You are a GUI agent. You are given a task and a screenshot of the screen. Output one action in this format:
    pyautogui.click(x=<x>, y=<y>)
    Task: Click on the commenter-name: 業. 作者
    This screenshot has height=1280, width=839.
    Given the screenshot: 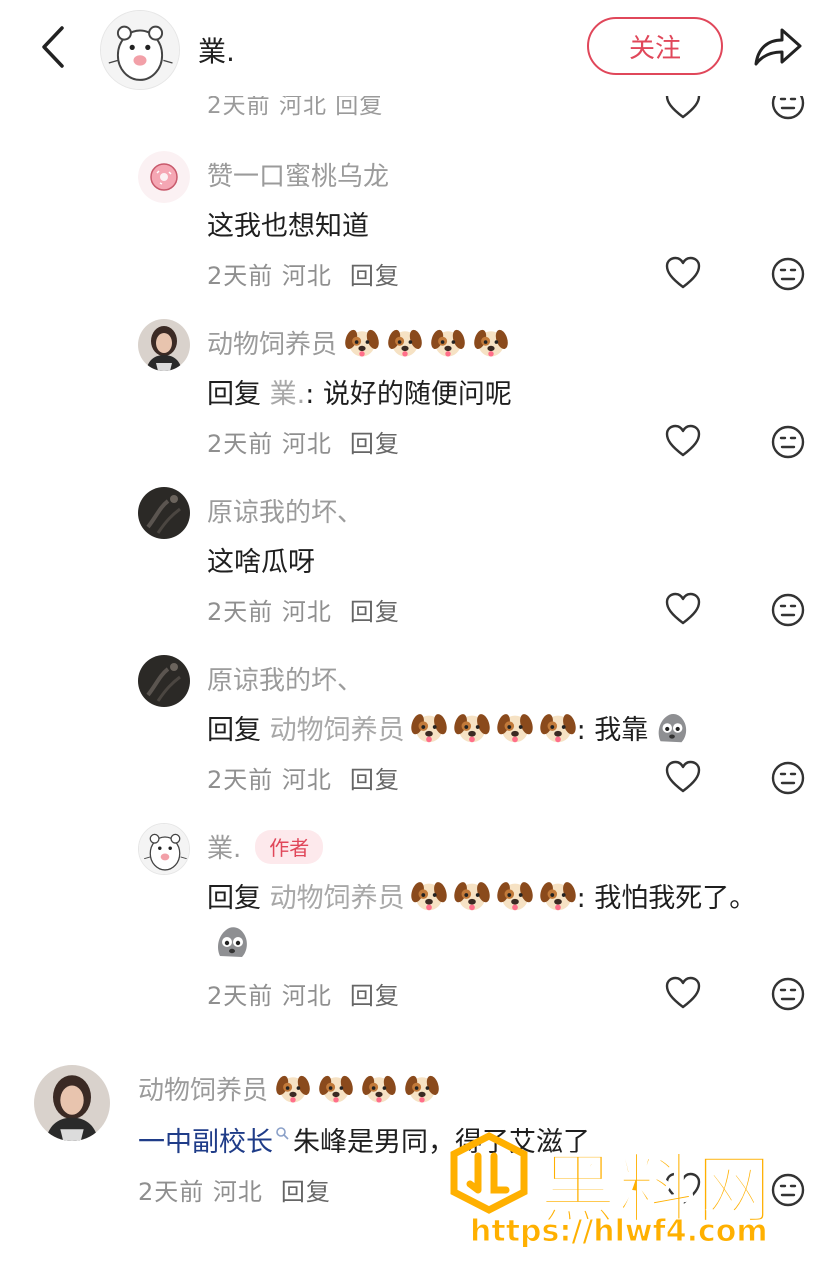 What is the action you would take?
    pyautogui.click(x=265, y=846)
    